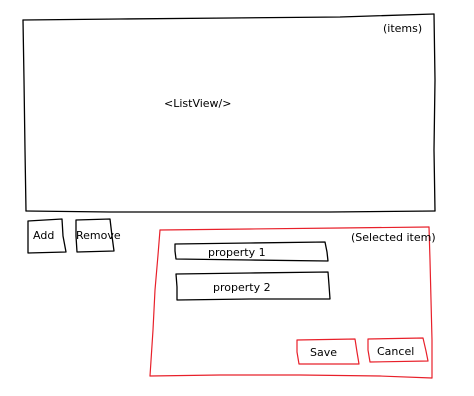 This screenshot has width=474, height=396. I want to click on property2-label: property 2, so click(242, 287).